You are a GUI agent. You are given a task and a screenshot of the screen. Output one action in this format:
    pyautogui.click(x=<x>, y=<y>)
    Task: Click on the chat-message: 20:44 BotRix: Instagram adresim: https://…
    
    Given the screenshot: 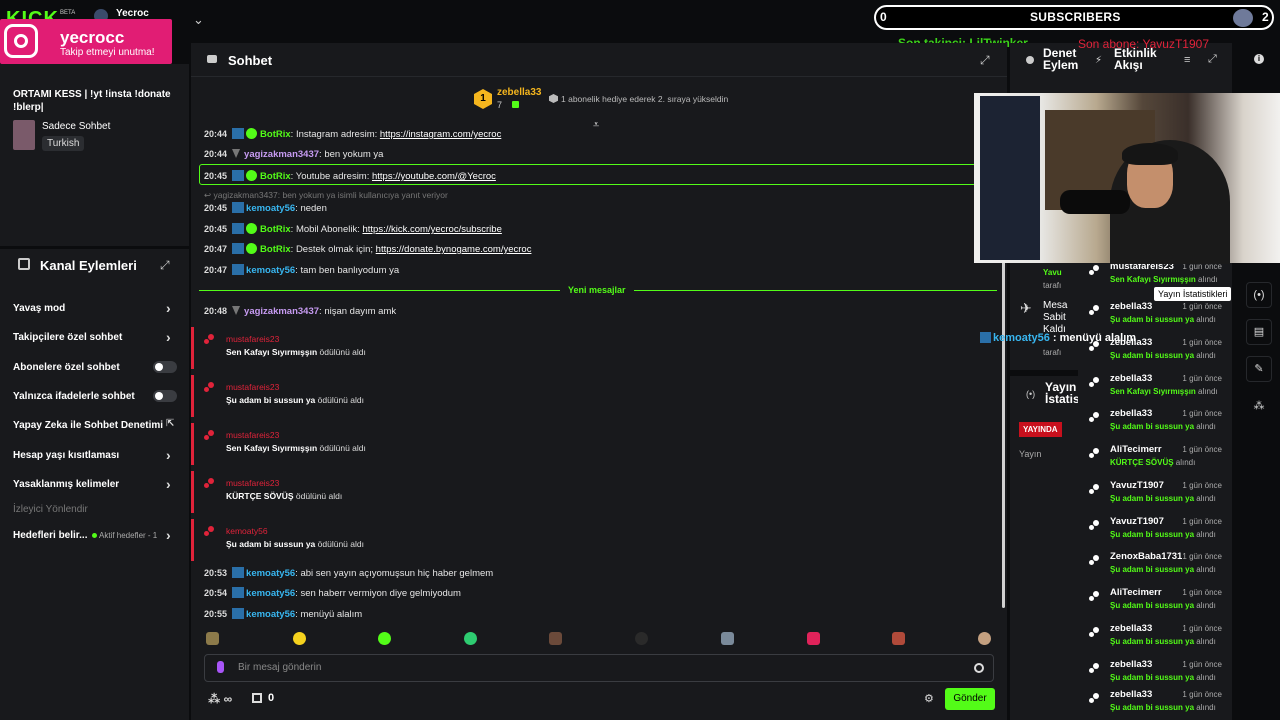 What is the action you would take?
    pyautogui.click(x=353, y=134)
    